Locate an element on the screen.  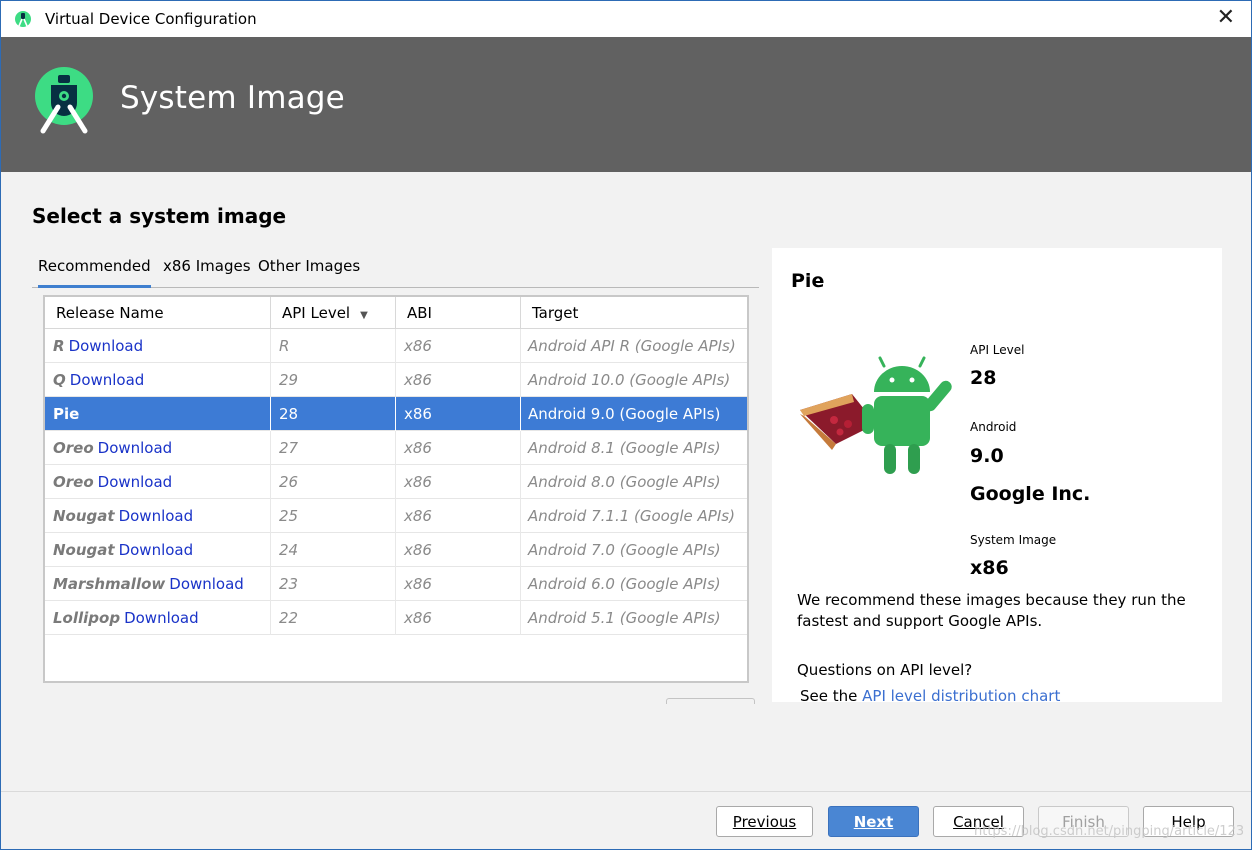
window-title: Virtual Device Configuration is located at coordinates (151, 19).